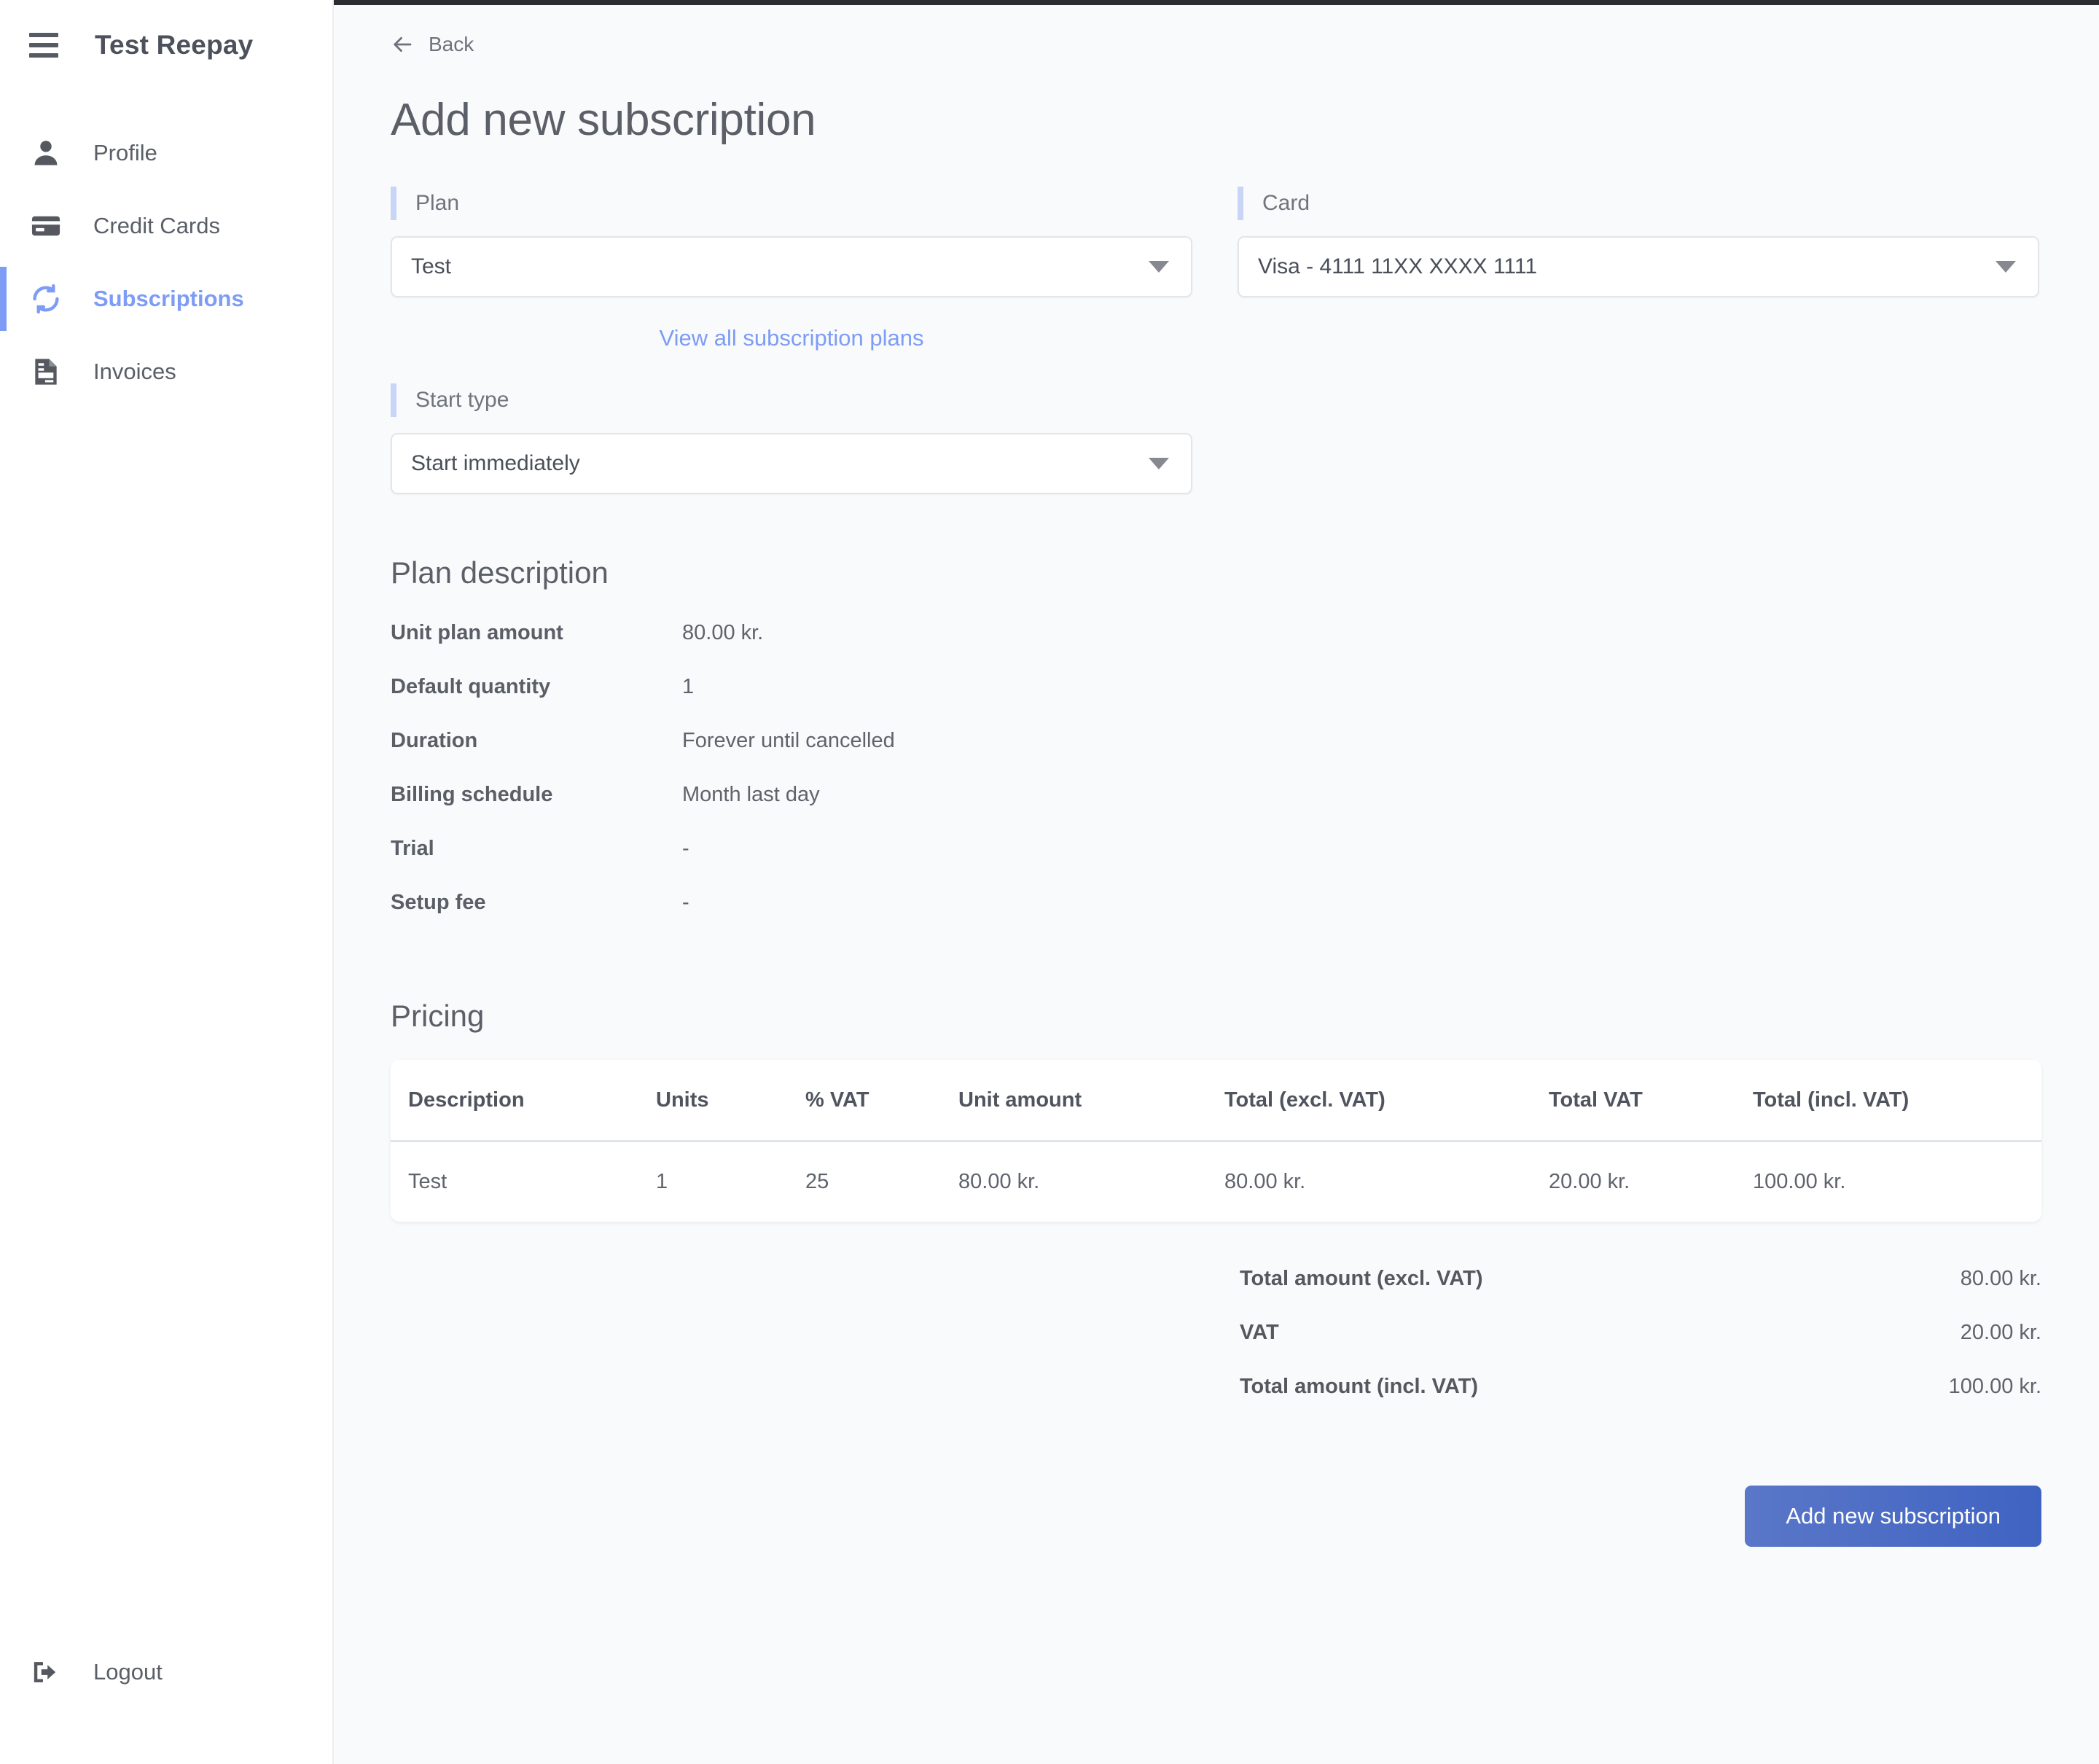 This screenshot has width=2099, height=1764. Describe the element at coordinates (864, 864) in the screenshot. I see `plan-description-row: Trial -` at that location.